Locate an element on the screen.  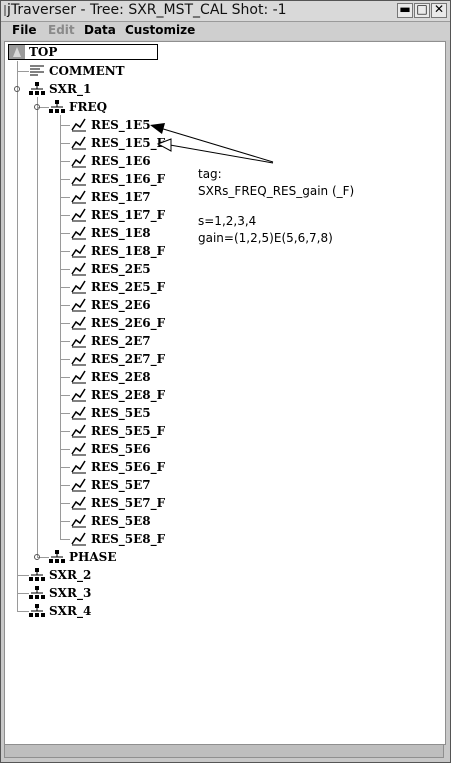
minimize-button: ▬ is located at coordinates (405, 10).